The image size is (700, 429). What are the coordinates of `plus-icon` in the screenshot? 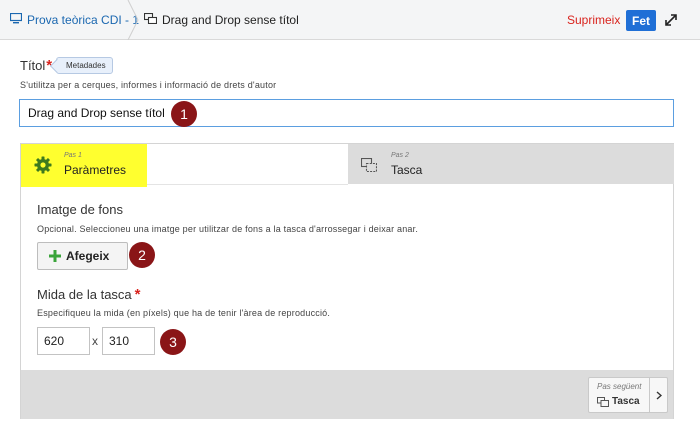 It's located at (55, 256).